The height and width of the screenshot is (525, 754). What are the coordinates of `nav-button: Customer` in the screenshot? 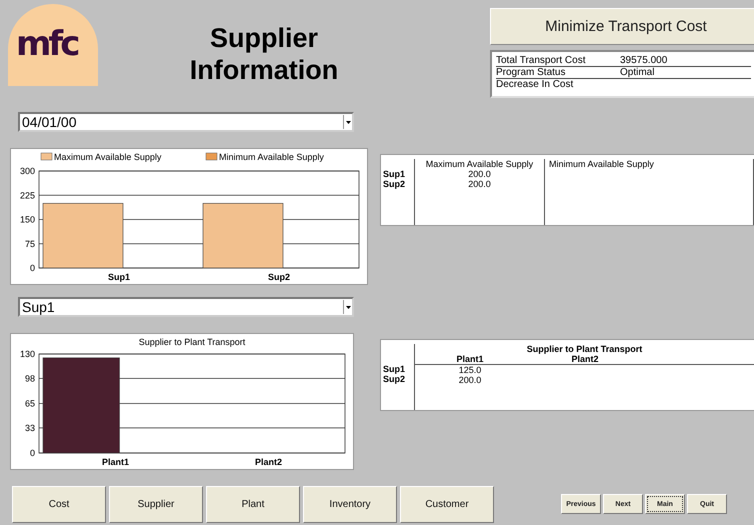 It's located at (447, 504).